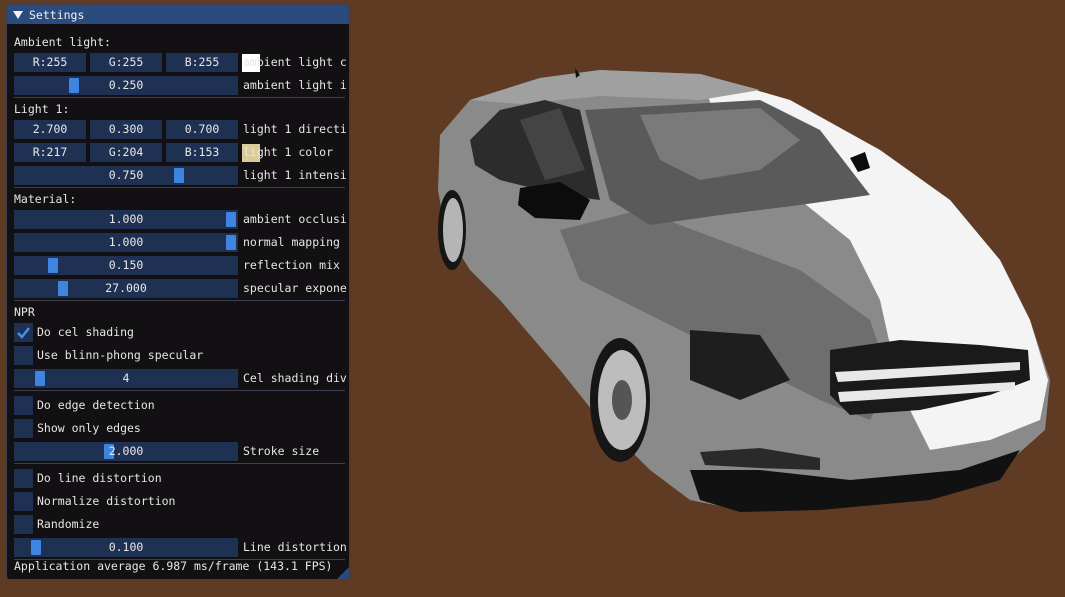 The image size is (1065, 597). I want to click on light1-direction-row: 2.700 0.300 0.700, so click(126, 129).